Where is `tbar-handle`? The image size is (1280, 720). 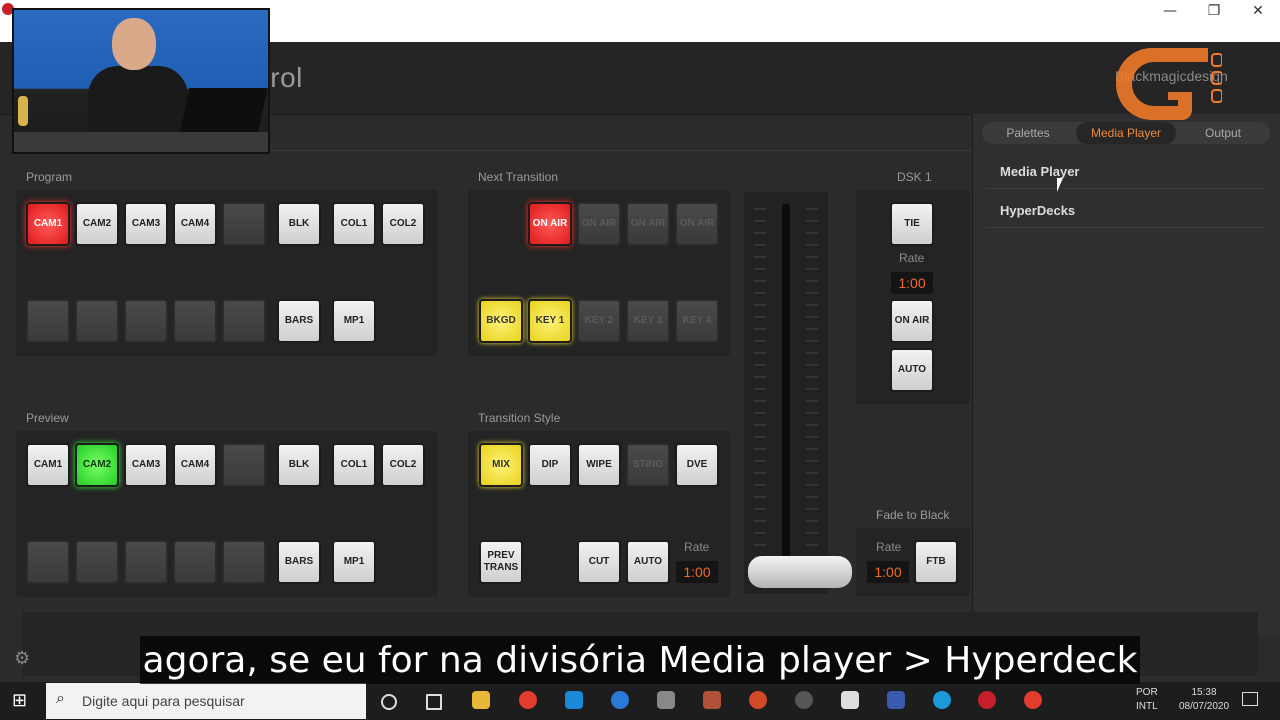 tbar-handle is located at coordinates (800, 572).